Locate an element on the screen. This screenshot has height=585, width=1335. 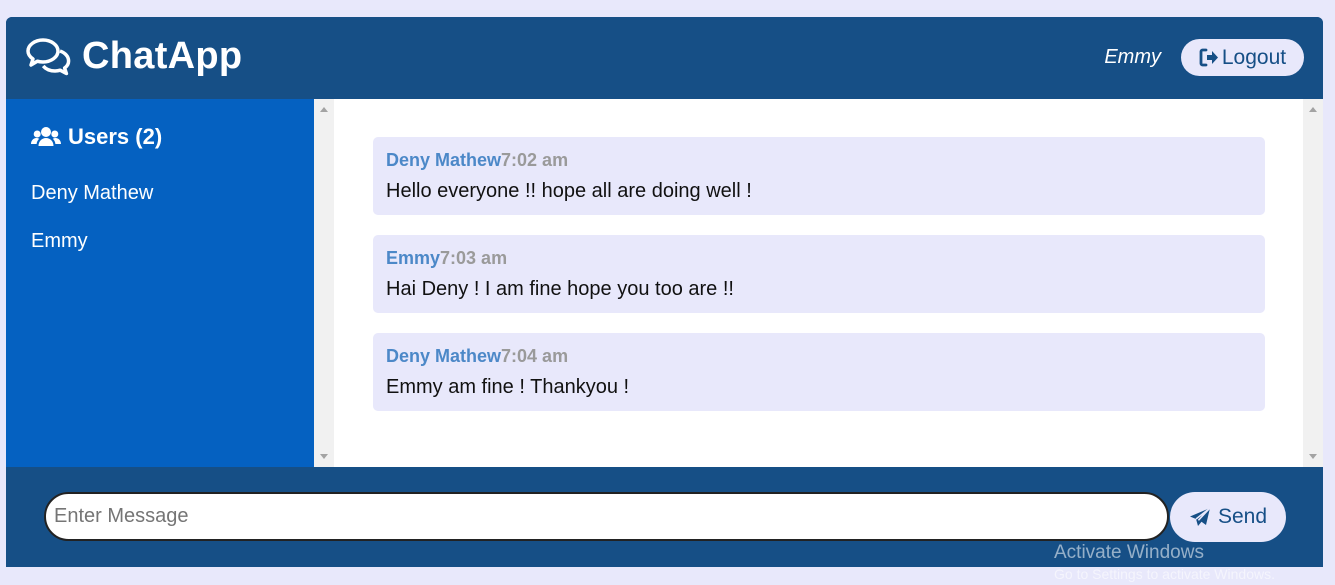
send-button: Send is located at coordinates (1228, 517).